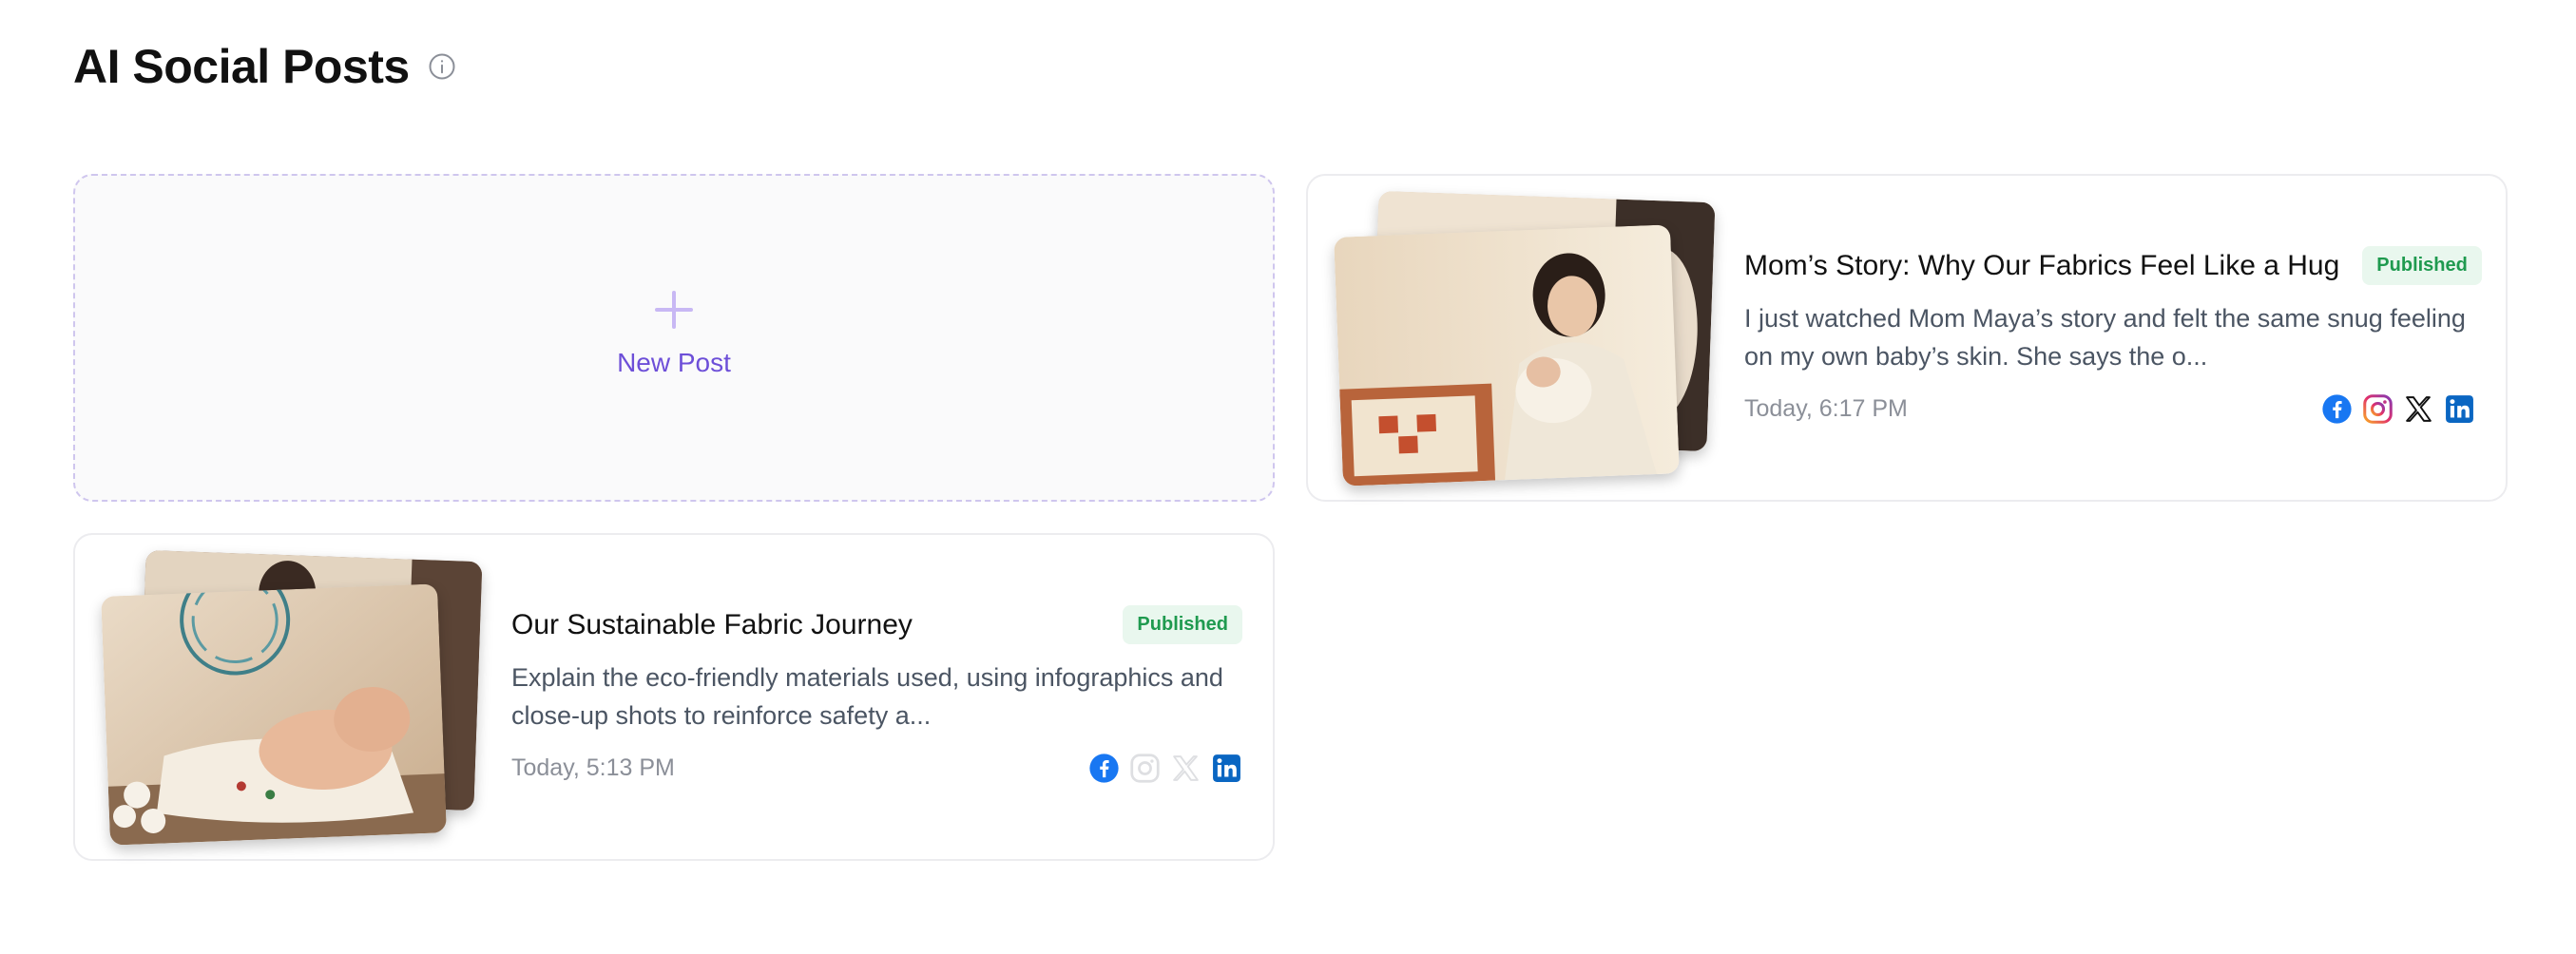  What do you see at coordinates (674, 362) in the screenshot?
I see `new-post-label: New Post` at bounding box center [674, 362].